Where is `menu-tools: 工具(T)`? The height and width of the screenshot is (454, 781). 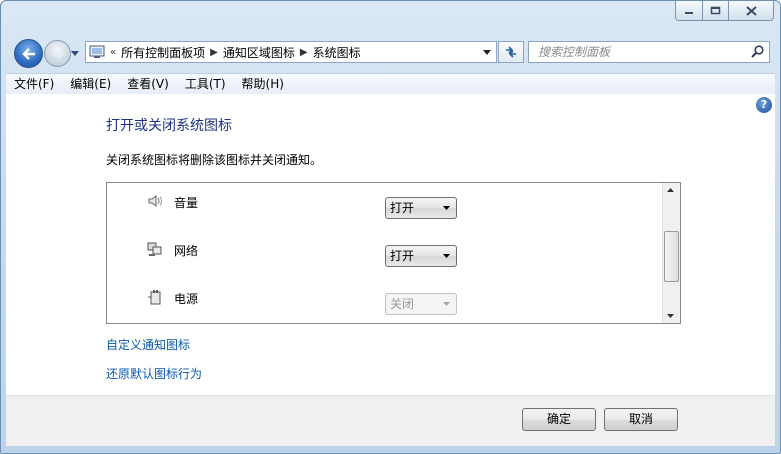 menu-tools: 工具(T) is located at coordinates (205, 84).